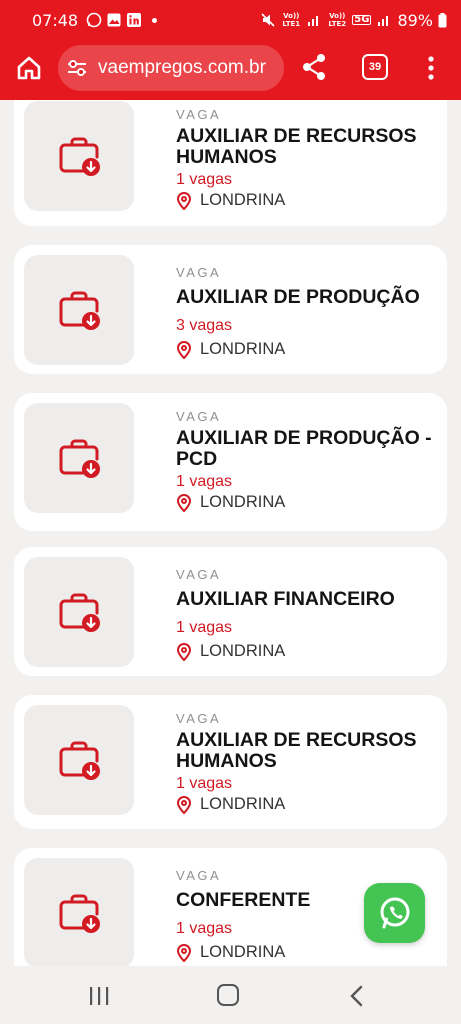 The height and width of the screenshot is (1024, 461). I want to click on url-text: vaempregos.com.br, so click(182, 68).